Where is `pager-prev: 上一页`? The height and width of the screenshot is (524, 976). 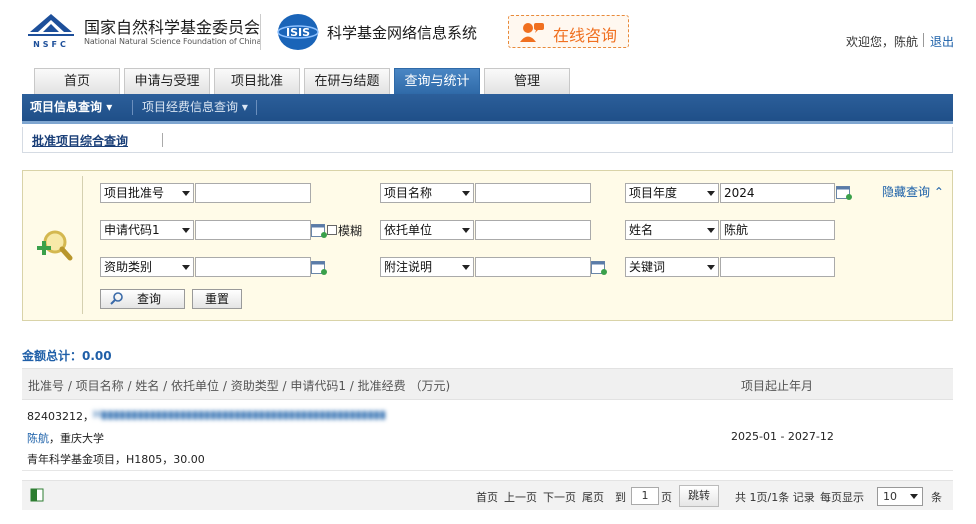 pager-prev: 上一页 is located at coordinates (520, 497).